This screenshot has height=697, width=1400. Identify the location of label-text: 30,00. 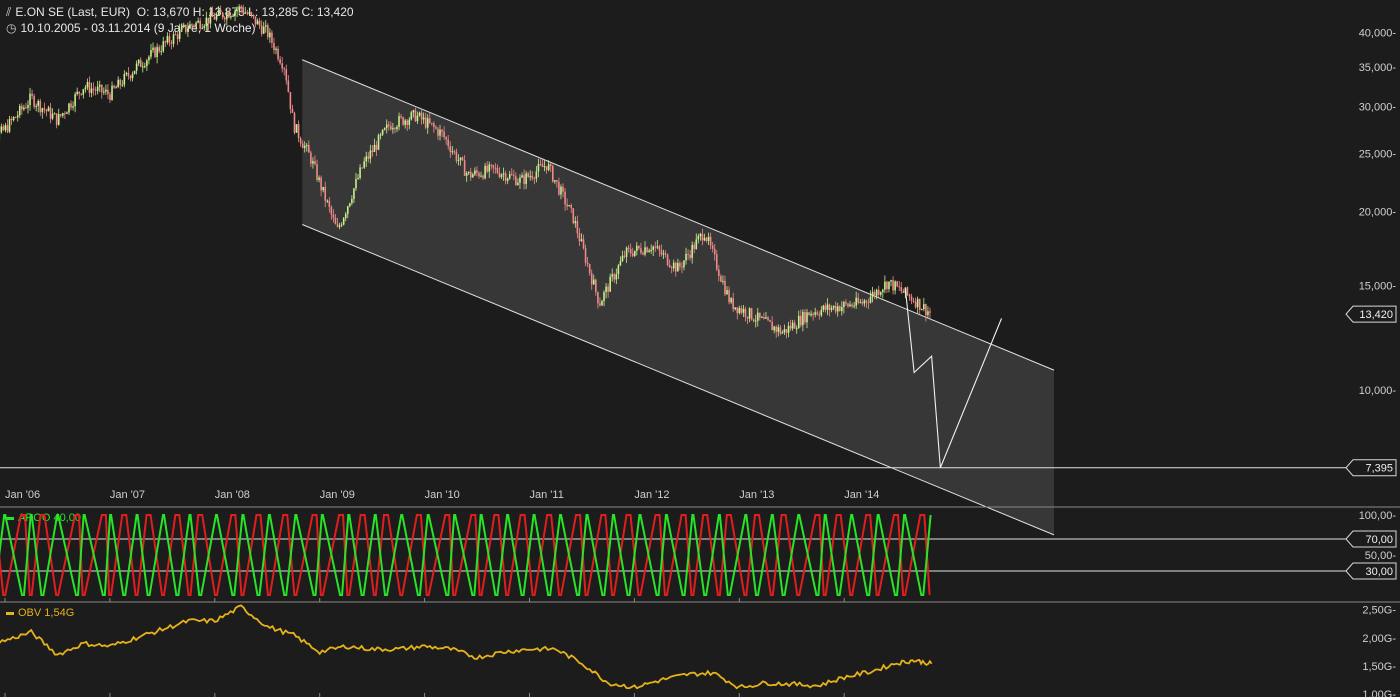
(1379, 572).